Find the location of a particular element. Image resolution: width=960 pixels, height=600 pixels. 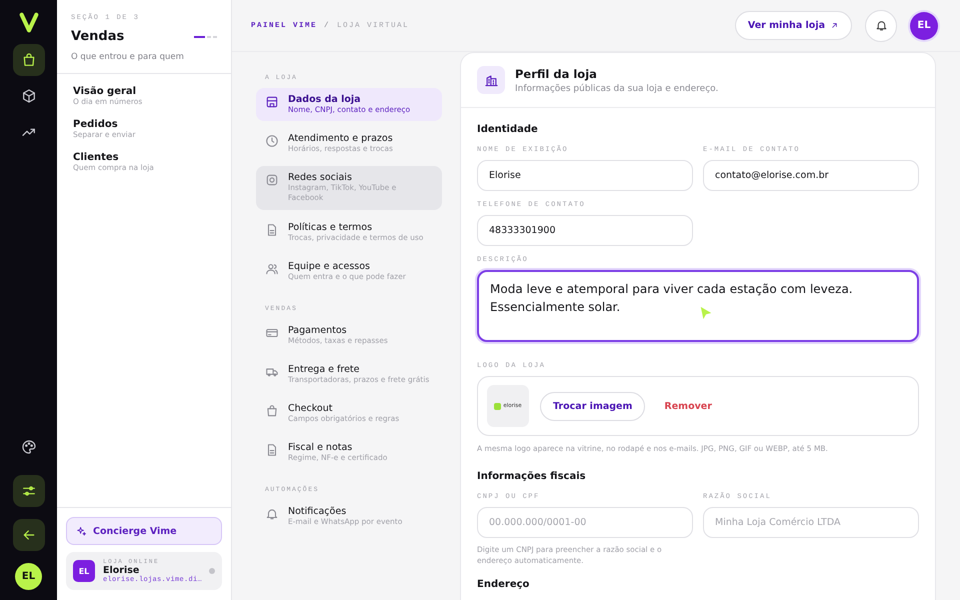

building-icon is located at coordinates (491, 80).